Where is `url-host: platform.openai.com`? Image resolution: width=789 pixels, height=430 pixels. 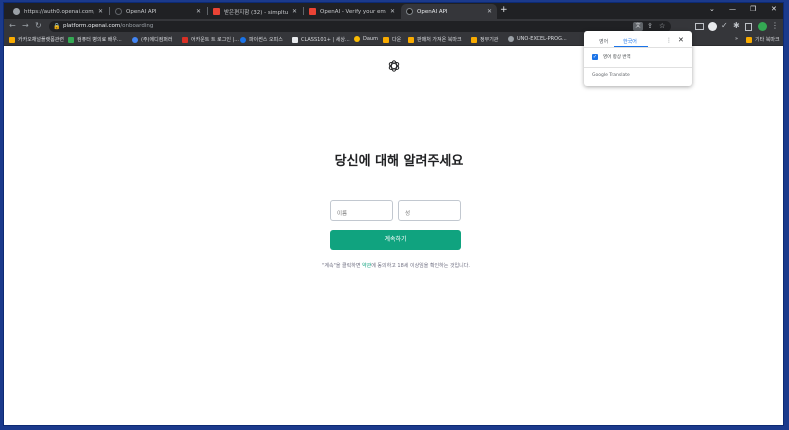 url-host: platform.openai.com is located at coordinates (92, 26).